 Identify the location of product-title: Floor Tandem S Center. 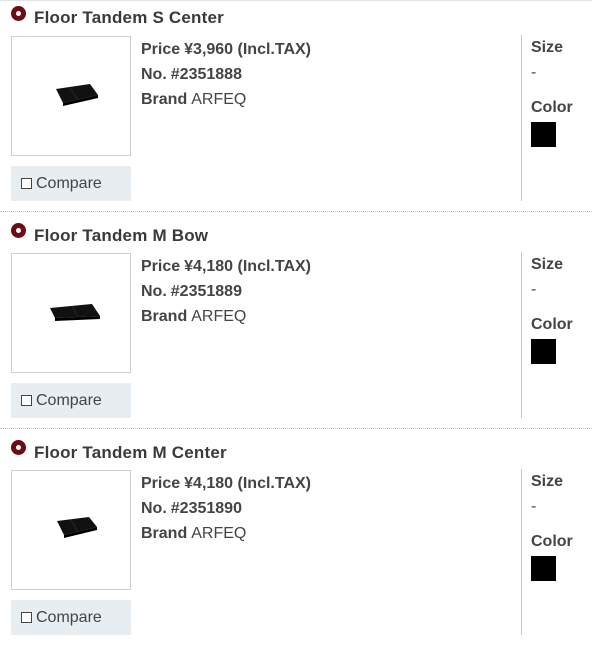
(129, 18).